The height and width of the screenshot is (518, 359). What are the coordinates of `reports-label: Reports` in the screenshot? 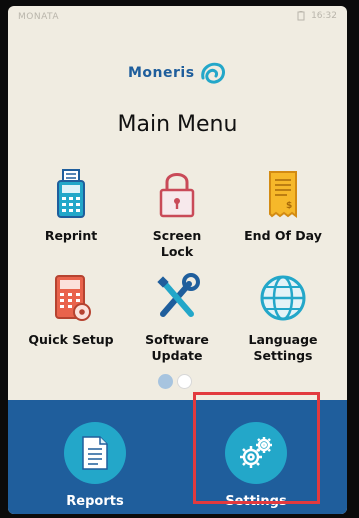 It's located at (95, 501).